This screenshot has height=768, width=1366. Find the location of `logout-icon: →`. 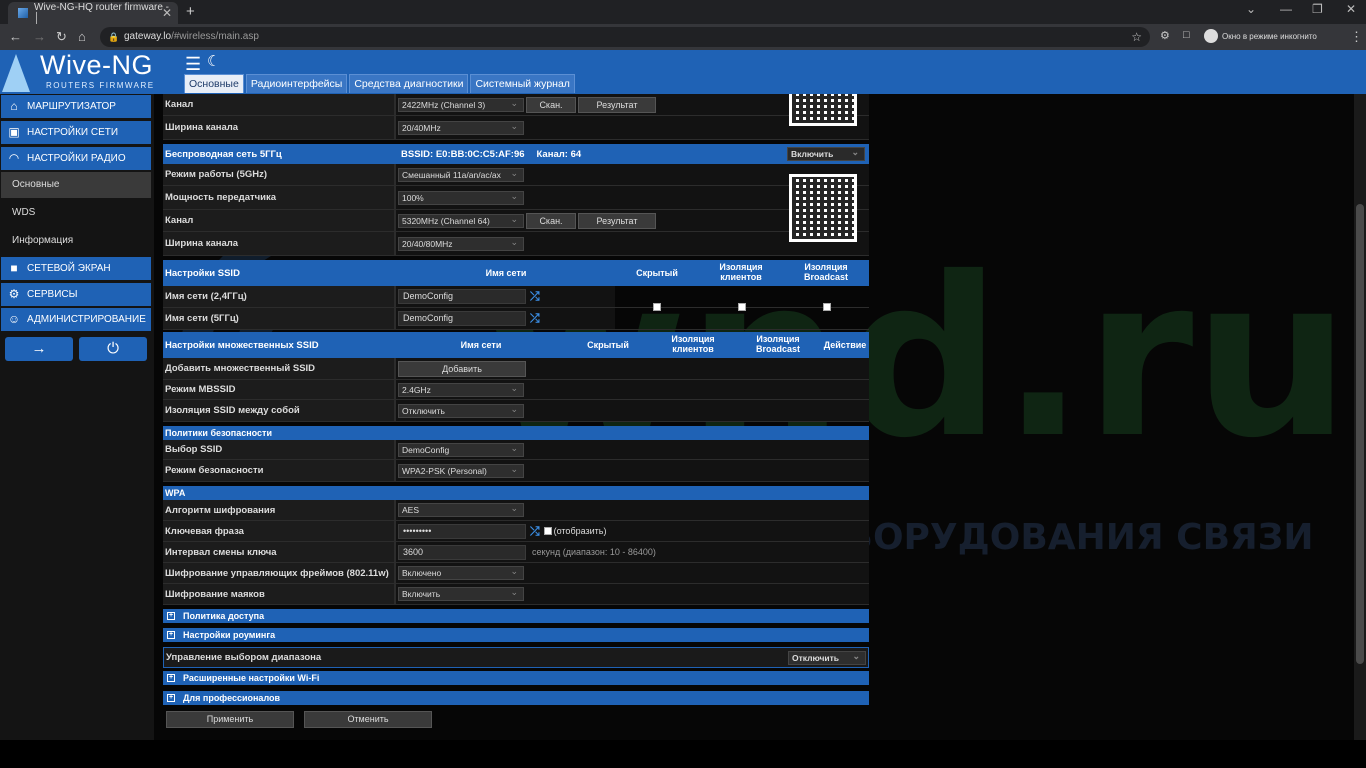

logout-icon: → is located at coordinates (39, 348).